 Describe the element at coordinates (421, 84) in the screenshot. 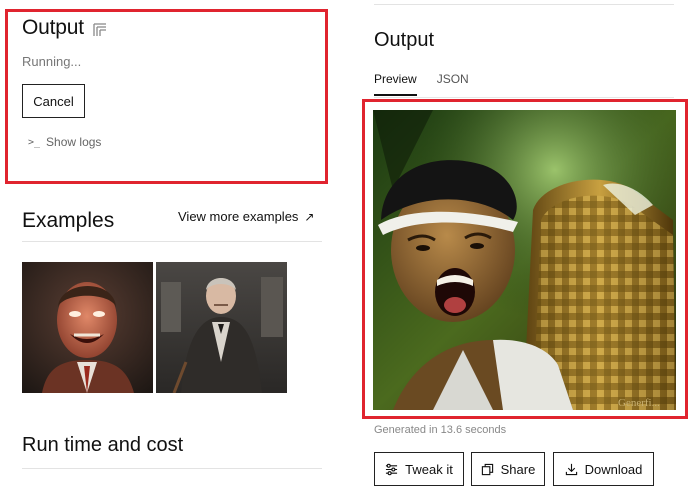

I see `output-tabs: Preview JSON` at that location.